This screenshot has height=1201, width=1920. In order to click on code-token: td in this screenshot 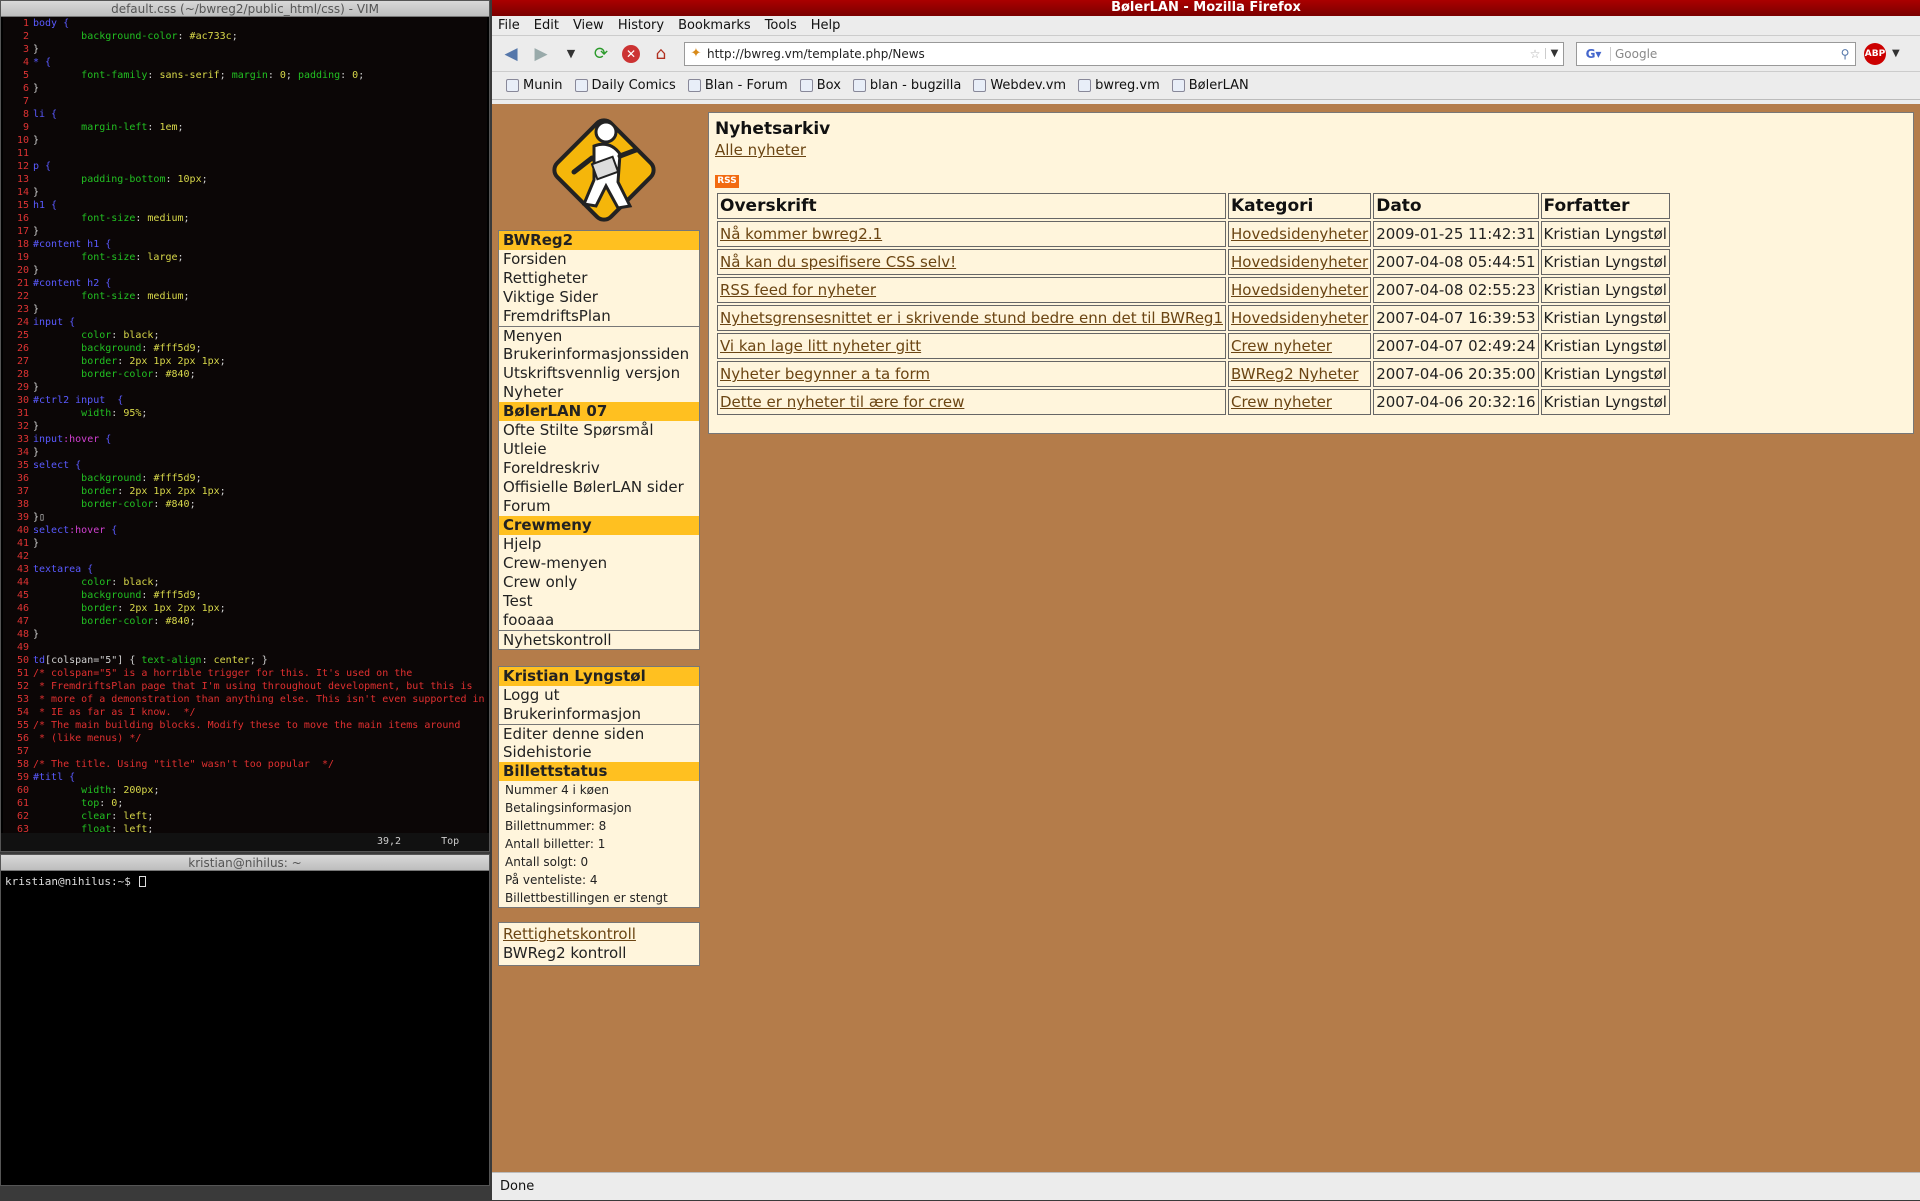, I will do `click(39, 660)`.